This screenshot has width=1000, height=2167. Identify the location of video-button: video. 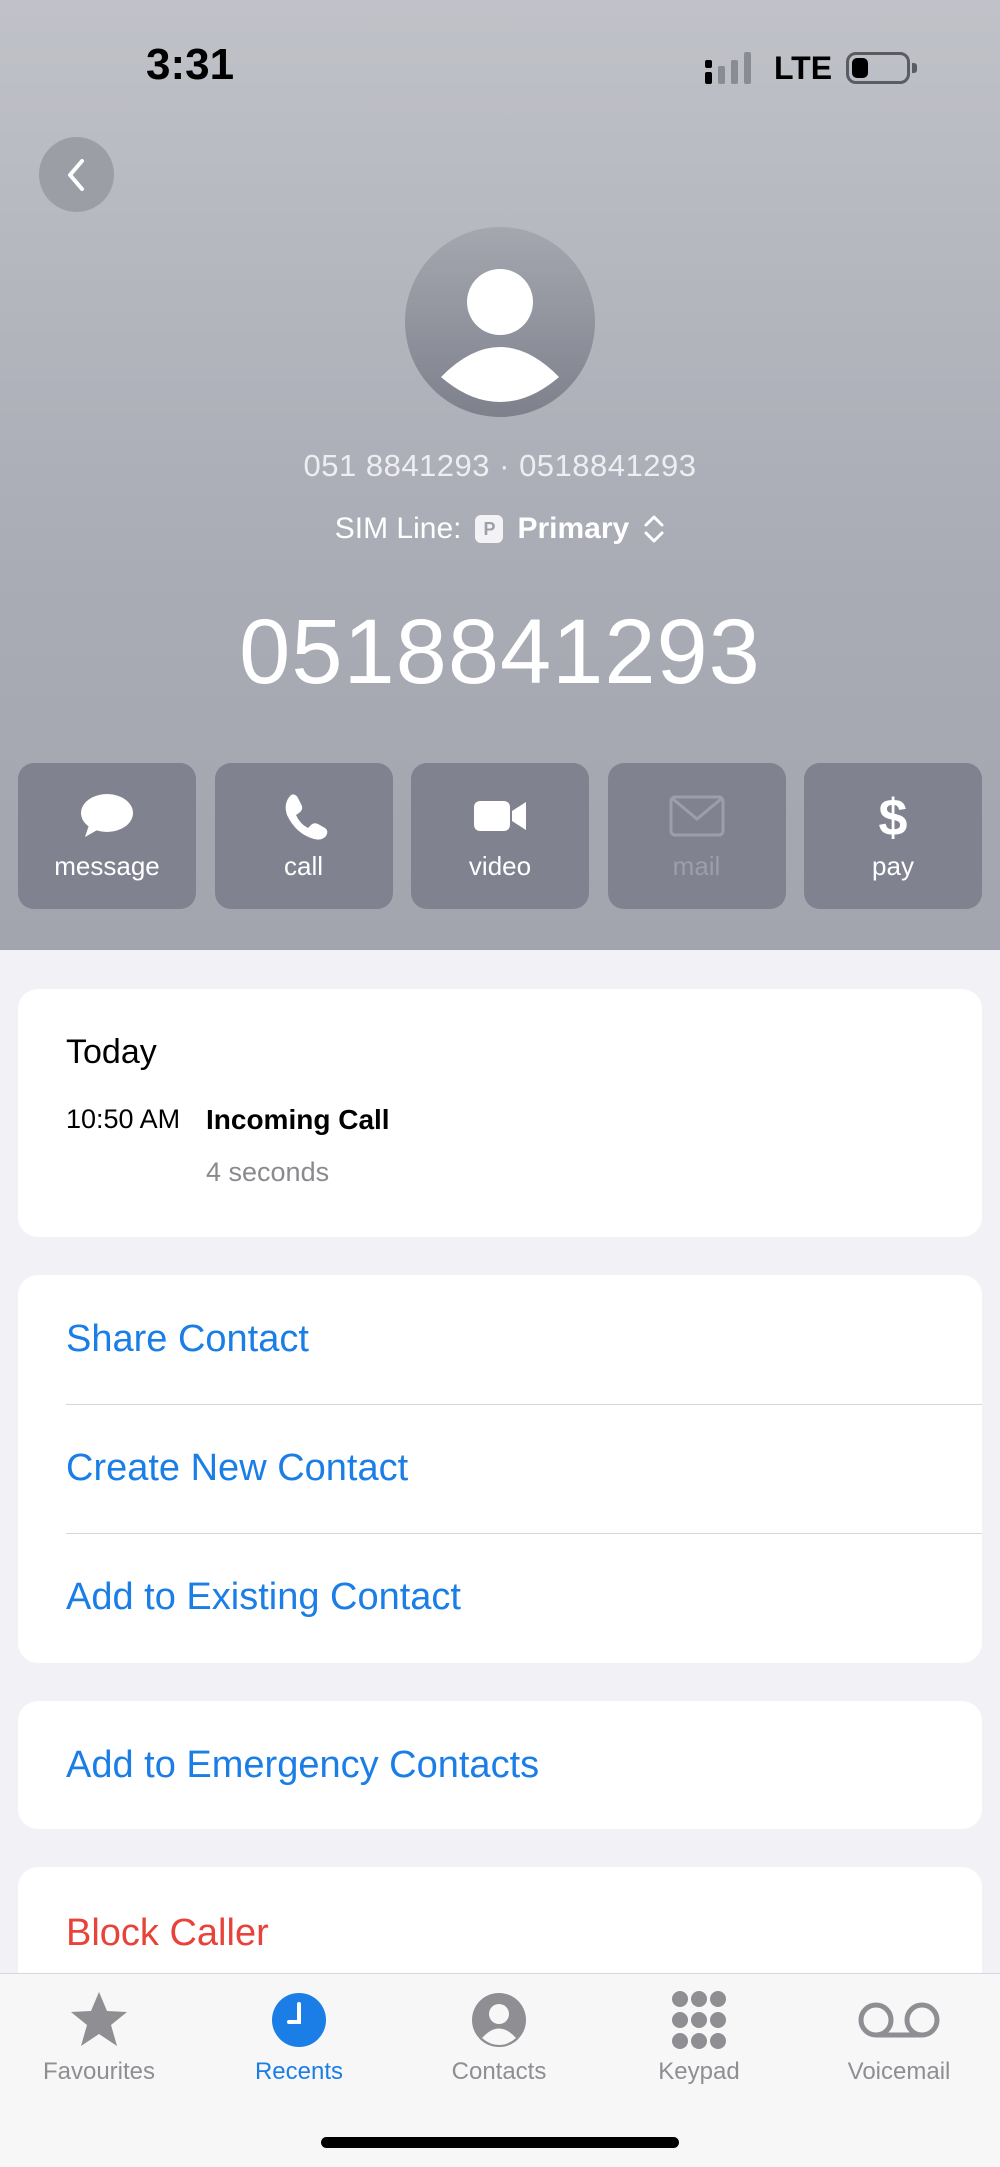
(500, 836).